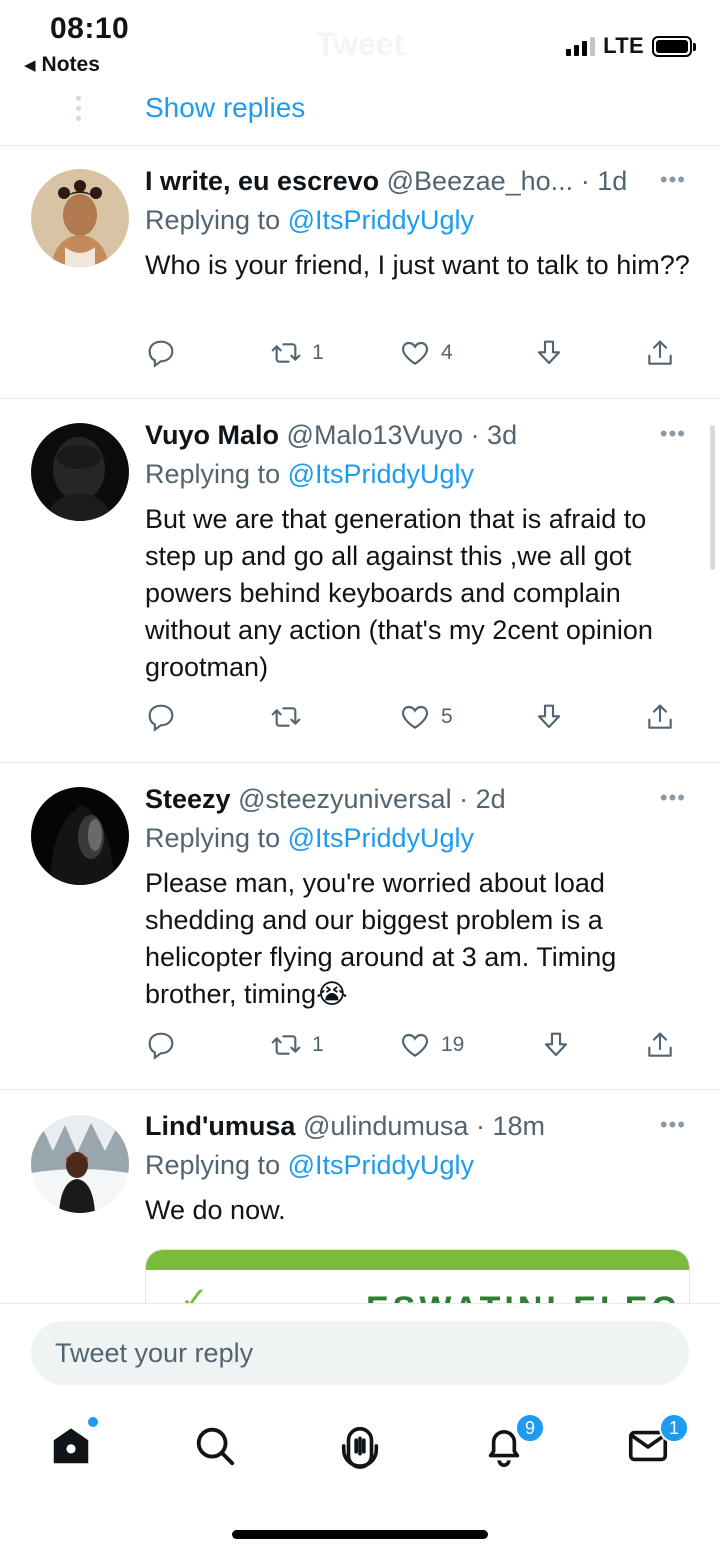 Image resolution: width=720 pixels, height=1559 pixels. Describe the element at coordinates (431, 1045) in the screenshot. I see `like-button: 19` at that location.